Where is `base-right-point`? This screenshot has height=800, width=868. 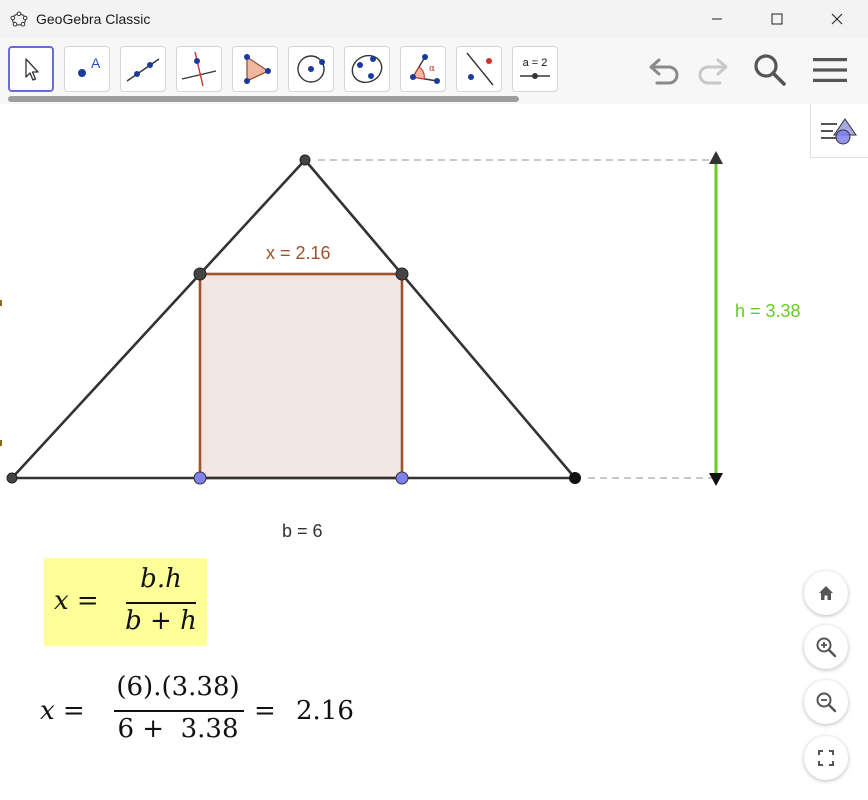
base-right-point is located at coordinates (575, 478).